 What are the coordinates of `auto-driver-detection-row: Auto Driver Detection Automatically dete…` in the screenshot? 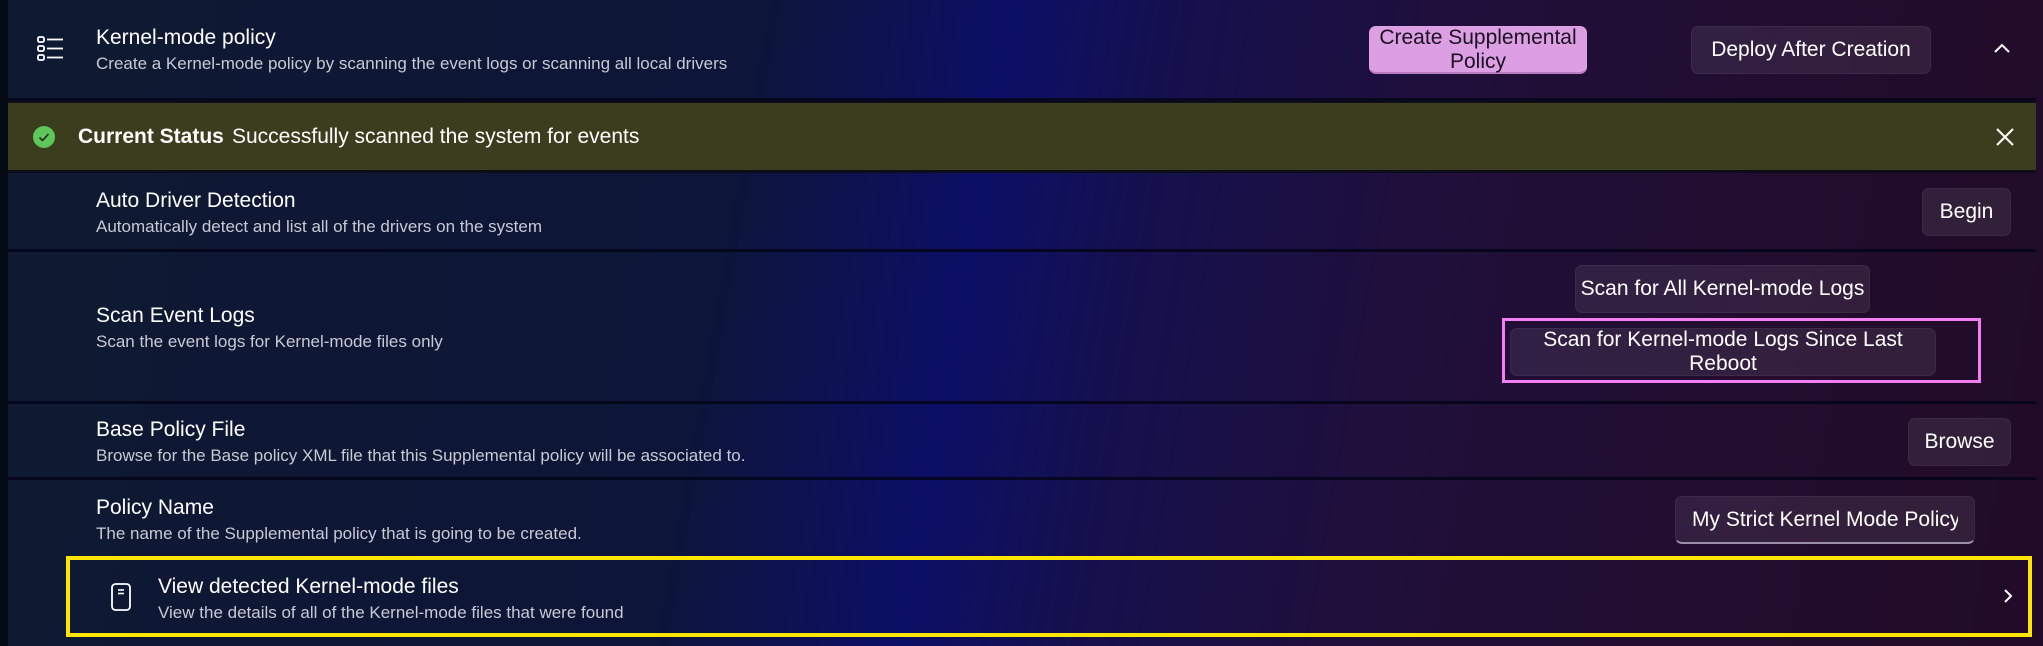 It's located at (1022, 212).